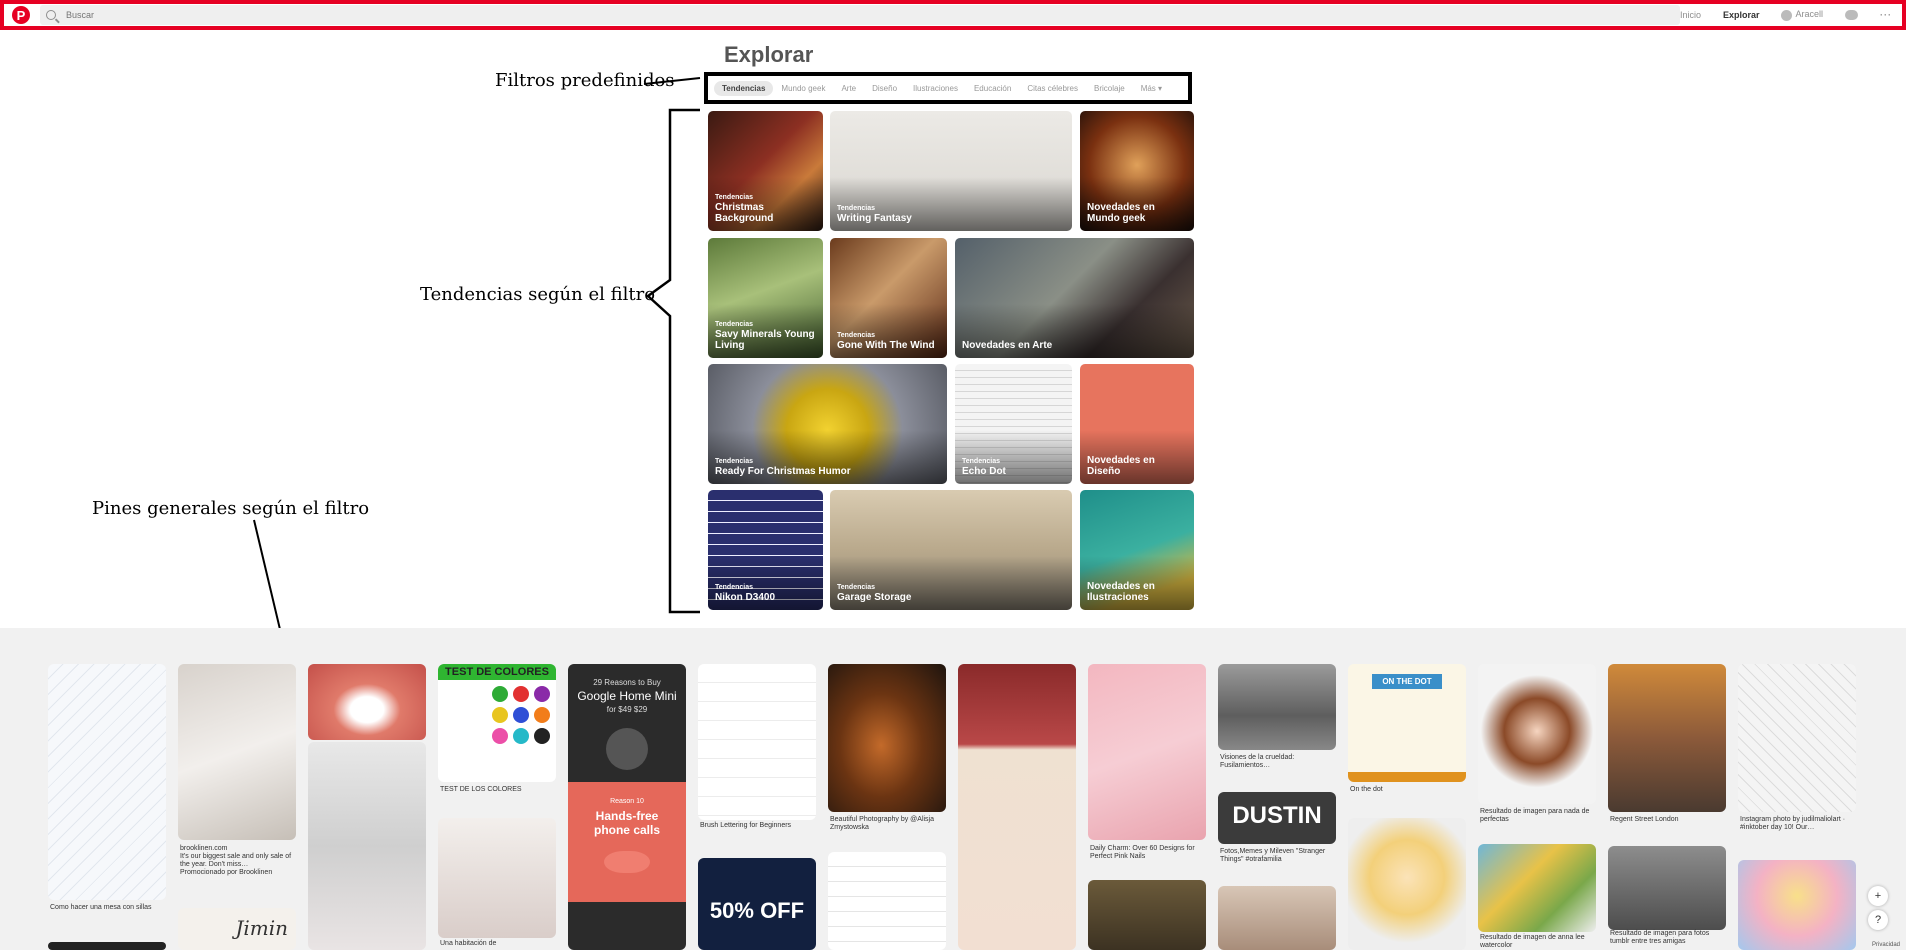  Describe the element at coordinates (888, 298) in the screenshot. I see `trend-tile: Tendencias Gone With The Wind` at that location.